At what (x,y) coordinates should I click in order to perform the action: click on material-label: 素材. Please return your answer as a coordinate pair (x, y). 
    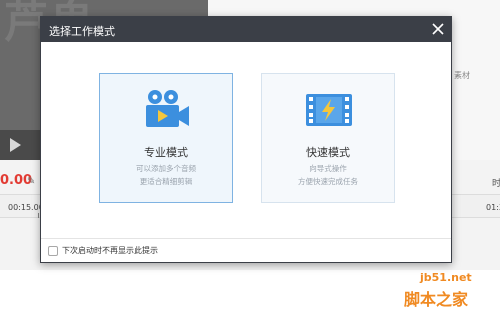
    Looking at the image, I should click on (462, 75).